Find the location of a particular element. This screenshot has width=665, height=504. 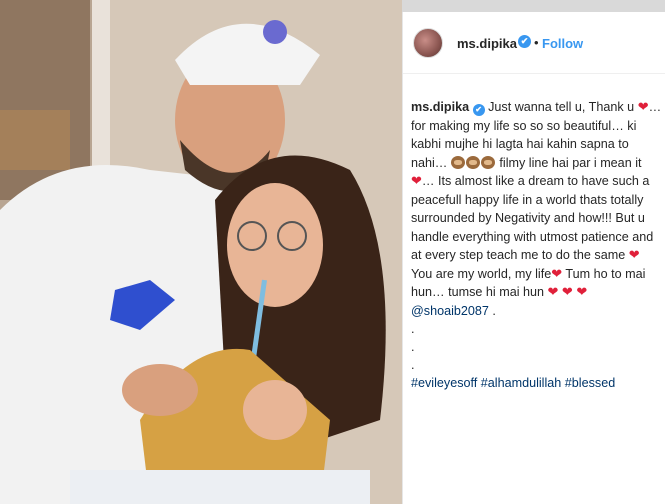

caption-text: filmy line hai par i mean it is located at coordinates (568, 162).